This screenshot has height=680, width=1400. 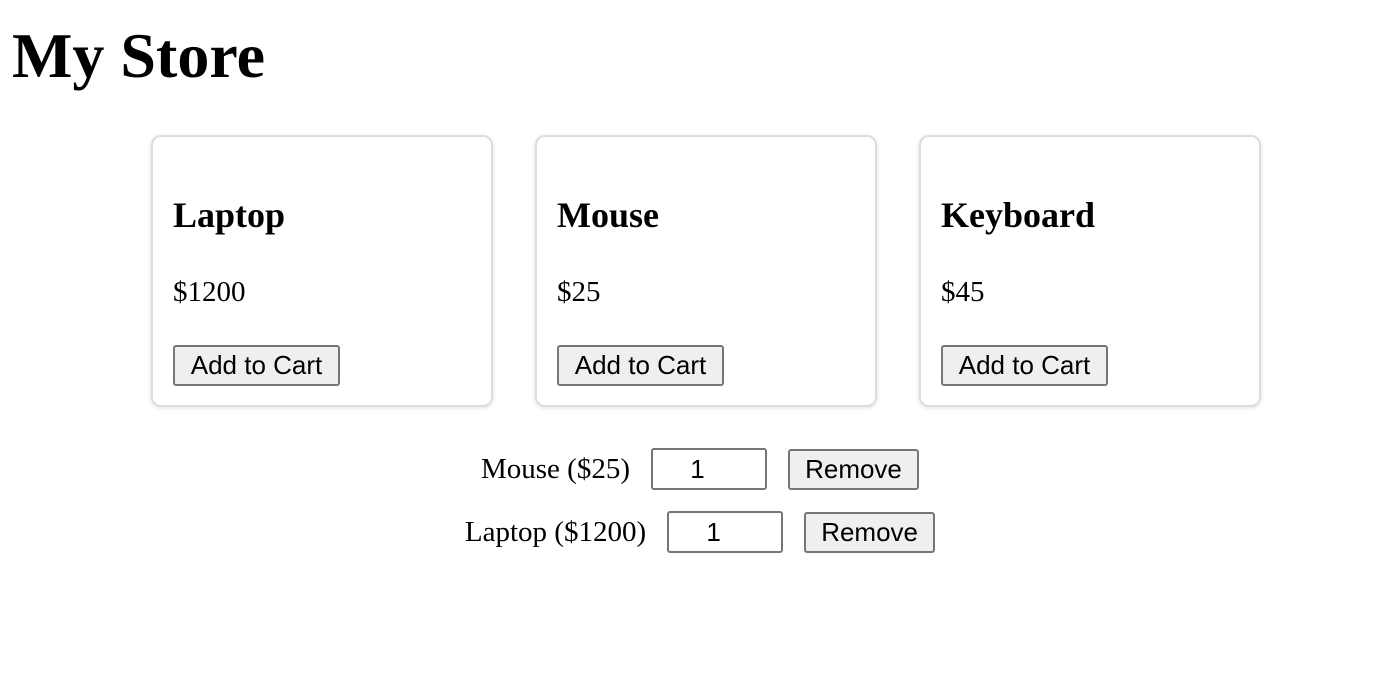 I want to click on remove-button-mouse: Remove, so click(x=853, y=469).